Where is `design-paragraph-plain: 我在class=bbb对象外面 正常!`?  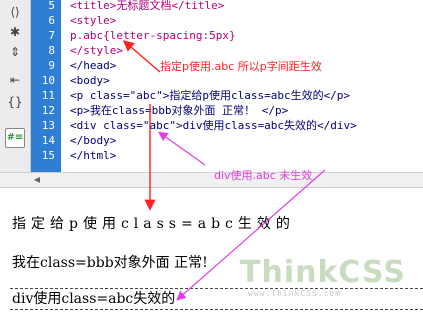
design-paragraph-plain: 我在class=bbb对象外面 正常! is located at coordinates (110, 262).